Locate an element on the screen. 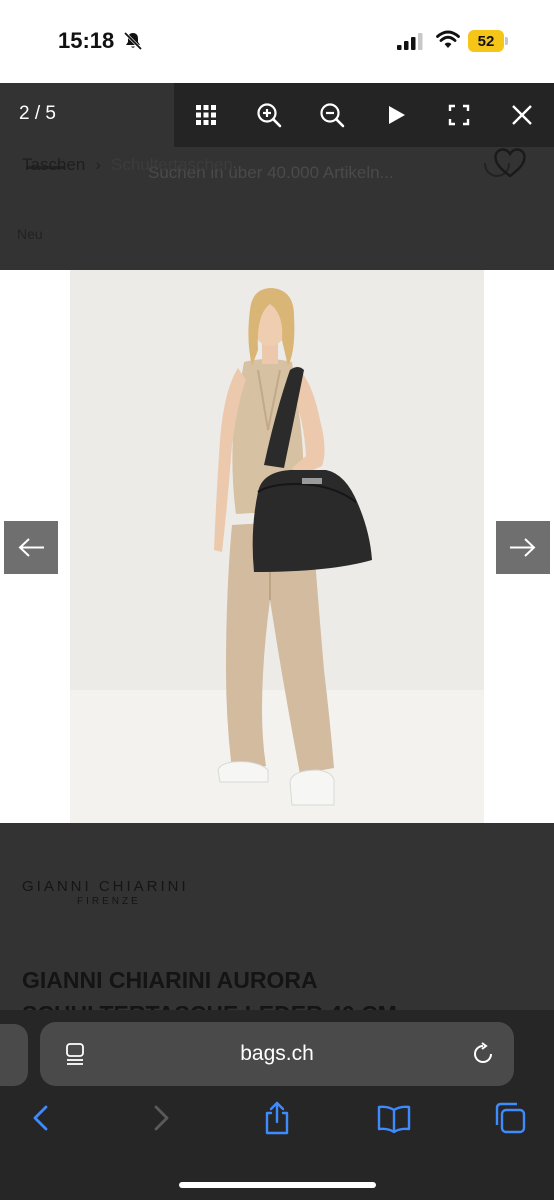 This screenshot has width=554, height=1200. bookmarks-button is located at coordinates (394, 1118).